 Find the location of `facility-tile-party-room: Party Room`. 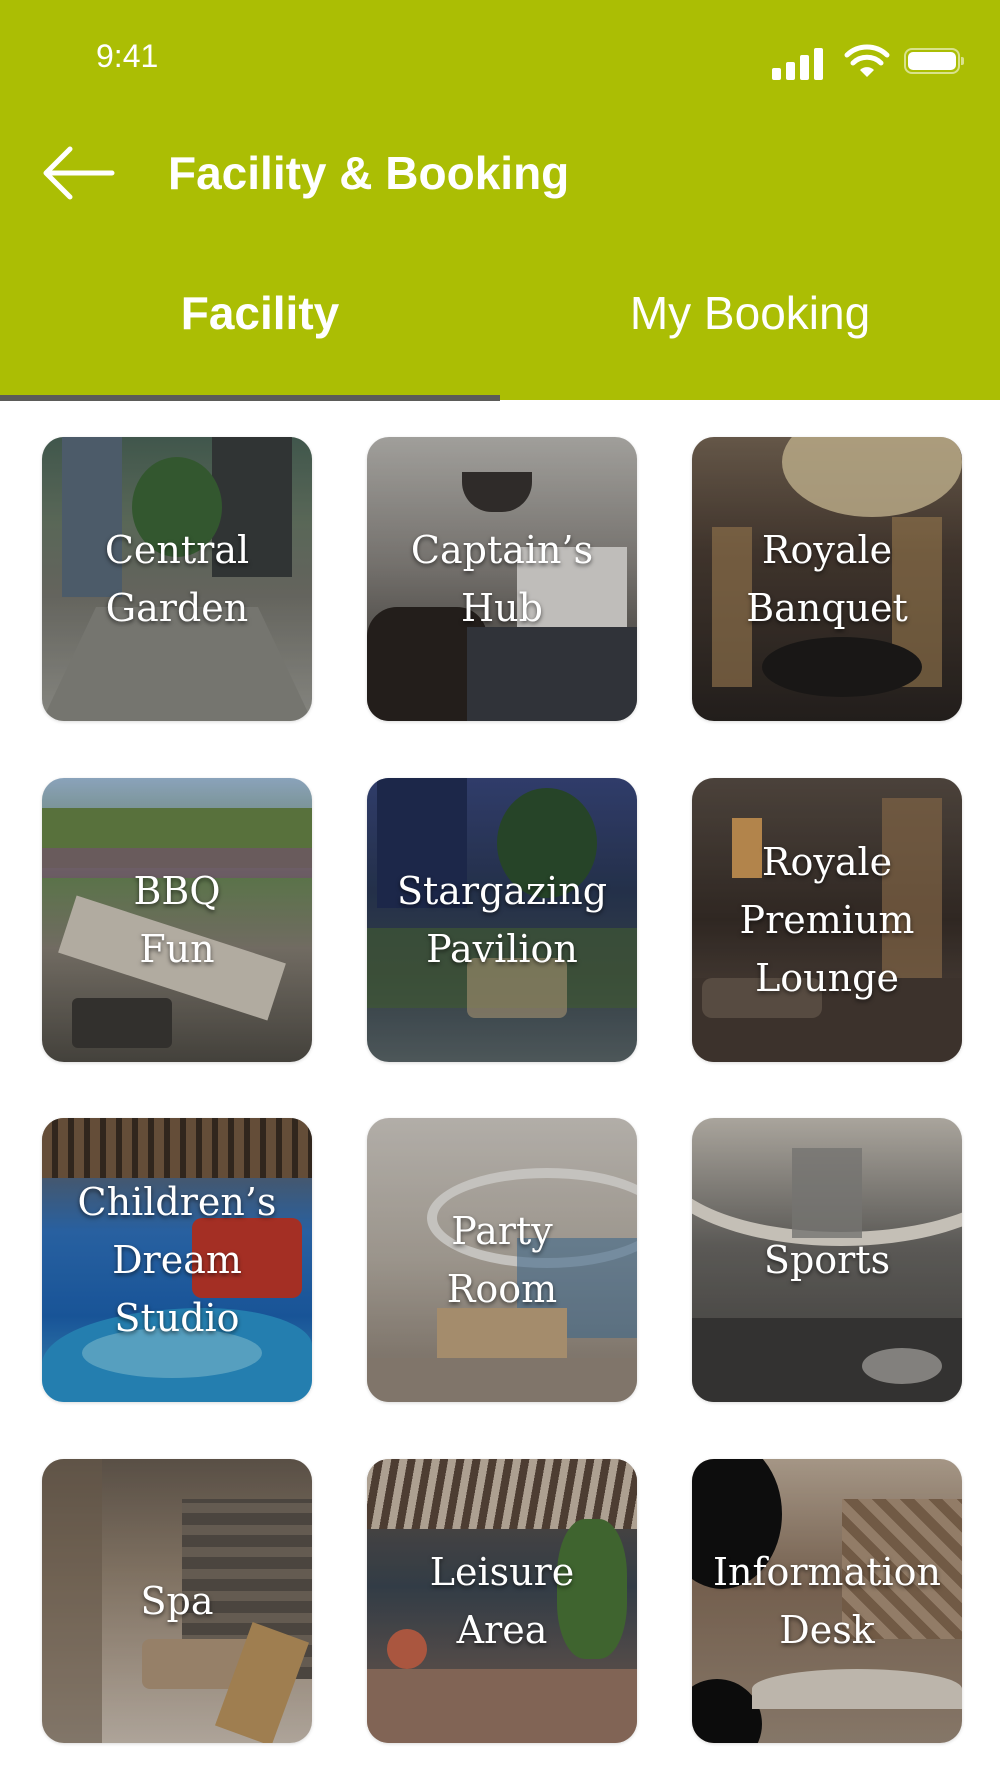

facility-tile-party-room: Party Room is located at coordinates (502, 1260).